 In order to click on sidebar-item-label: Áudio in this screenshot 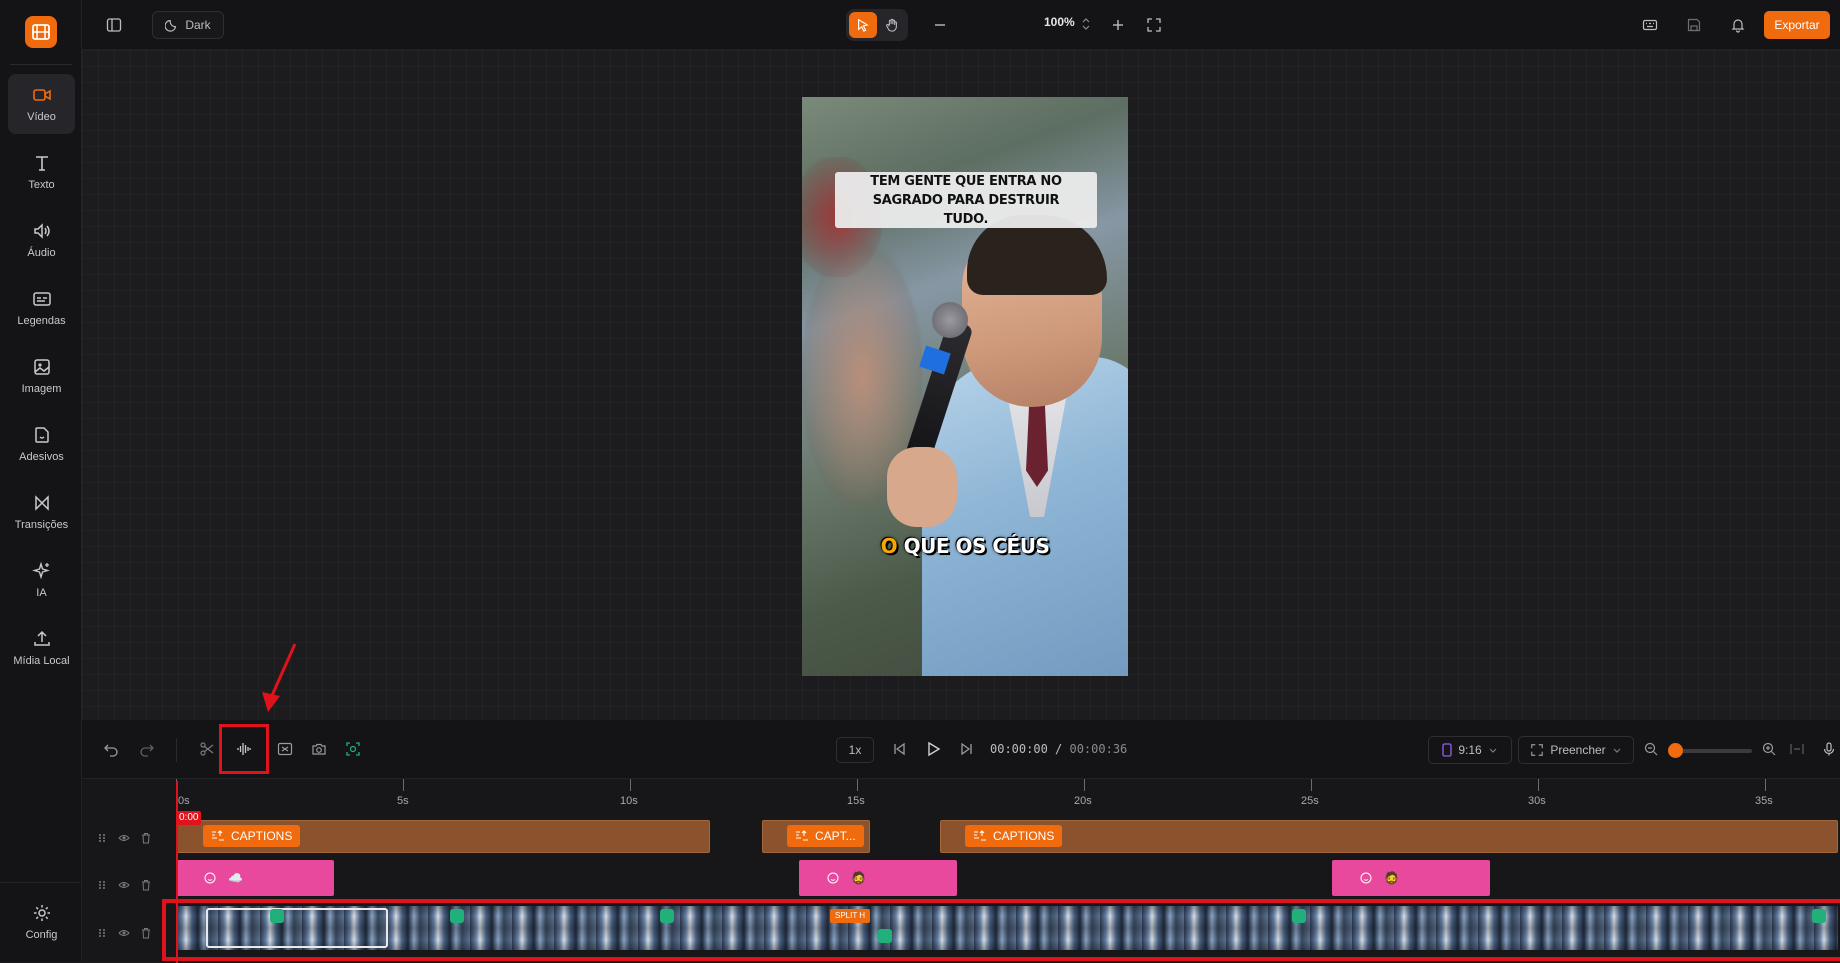, I will do `click(41, 253)`.